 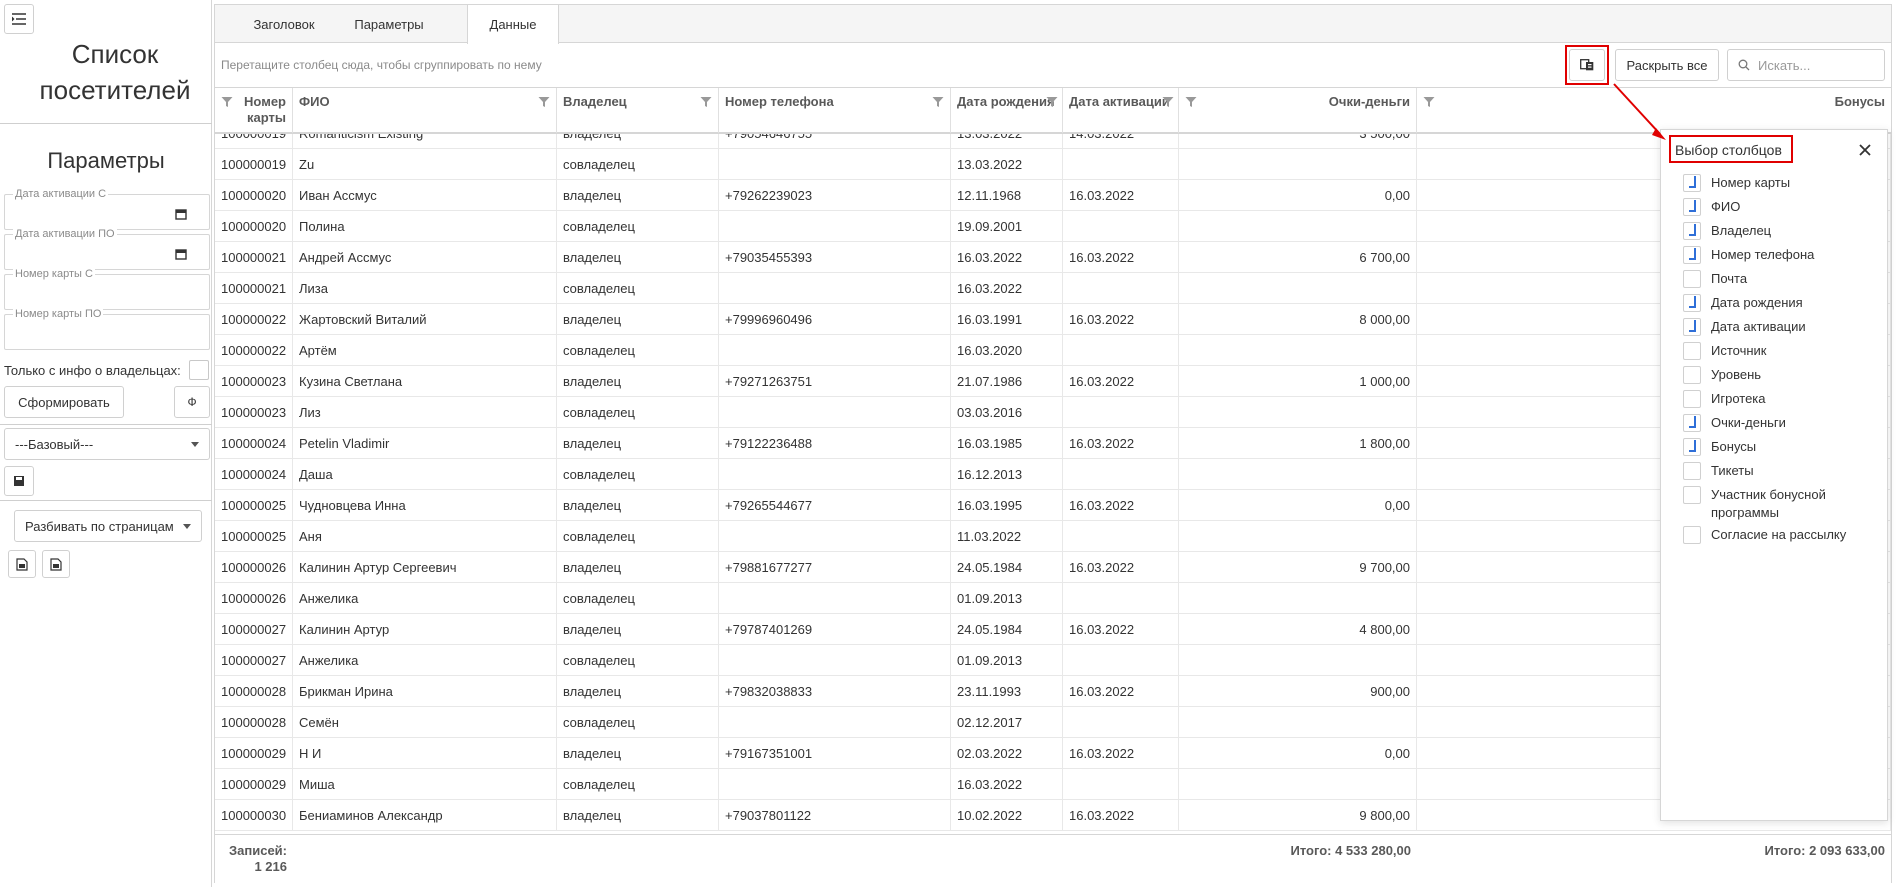 What do you see at coordinates (1772, 504) in the screenshot?
I see `column-chooser-item: Участник бонусной программы` at bounding box center [1772, 504].